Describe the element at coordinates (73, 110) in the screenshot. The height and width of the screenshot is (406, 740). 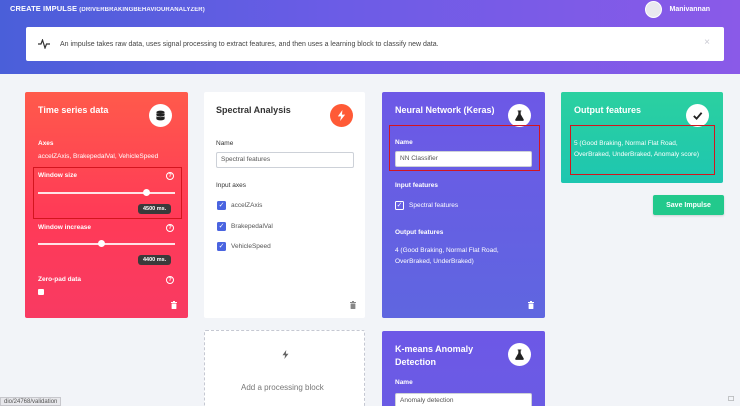
I see `card-title: Time series data` at that location.